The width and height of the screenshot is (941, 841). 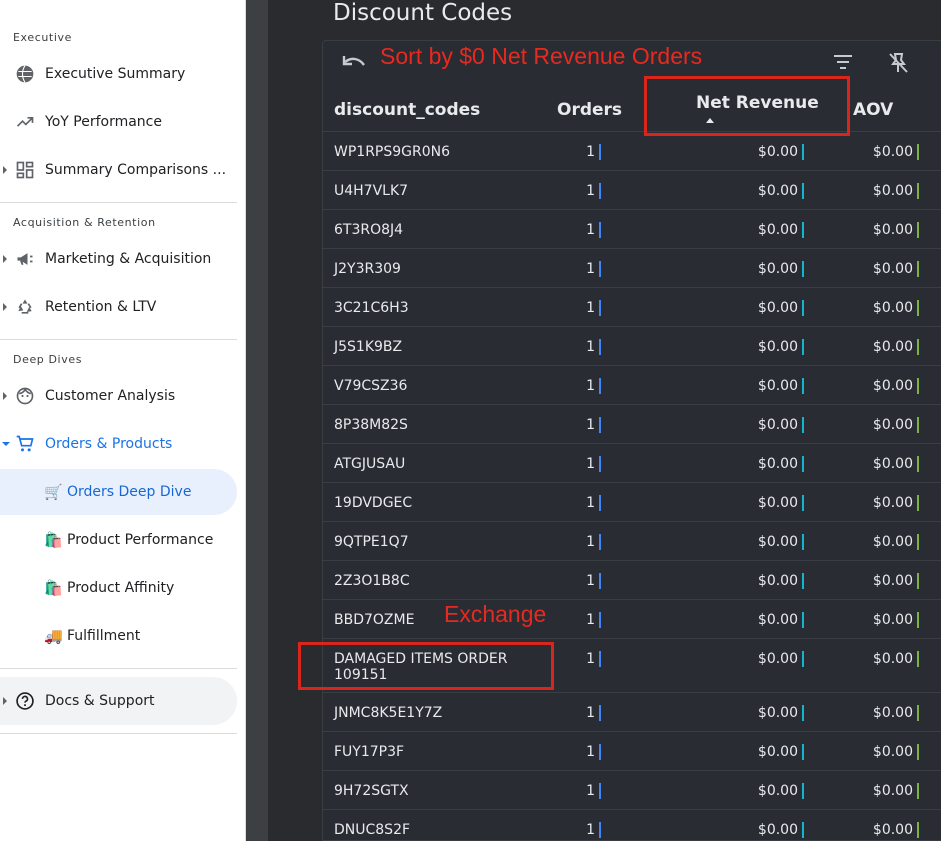 What do you see at coordinates (371, 542) in the screenshot?
I see `cell-discount-code: 9QTPE1Q7` at bounding box center [371, 542].